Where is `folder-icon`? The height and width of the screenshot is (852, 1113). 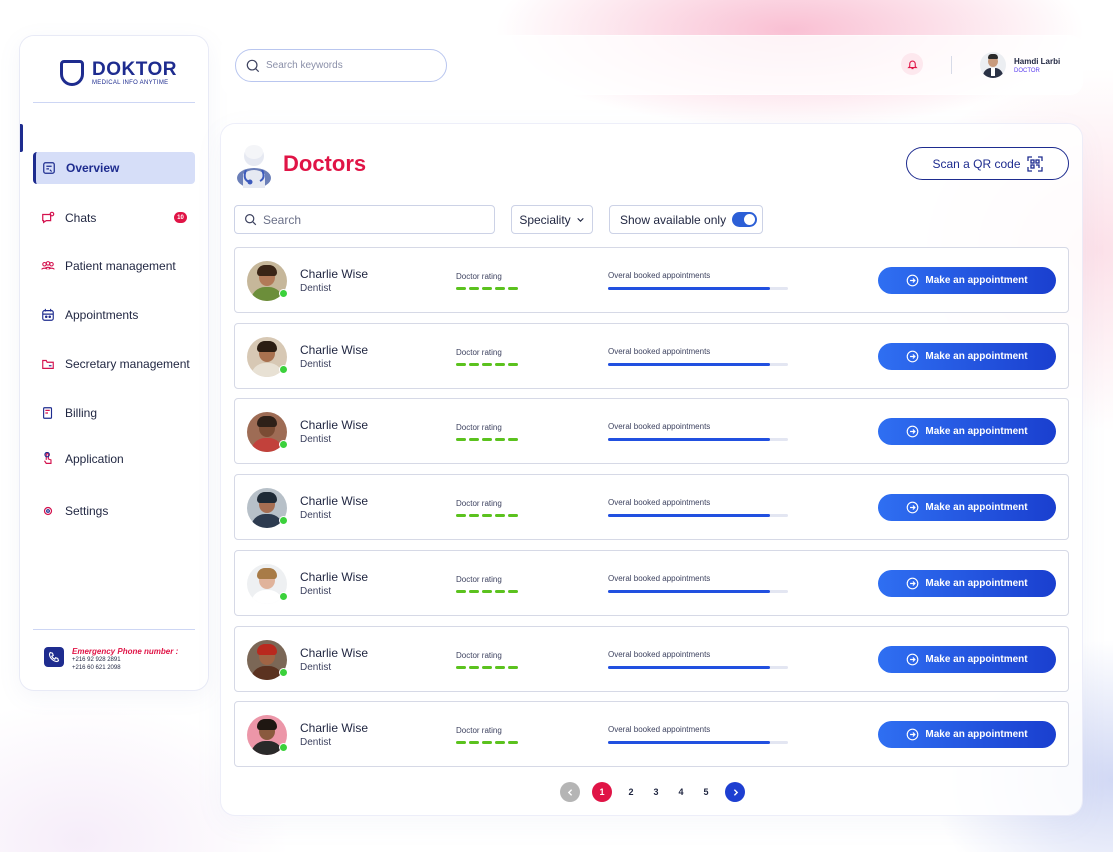
folder-icon is located at coordinates (48, 364).